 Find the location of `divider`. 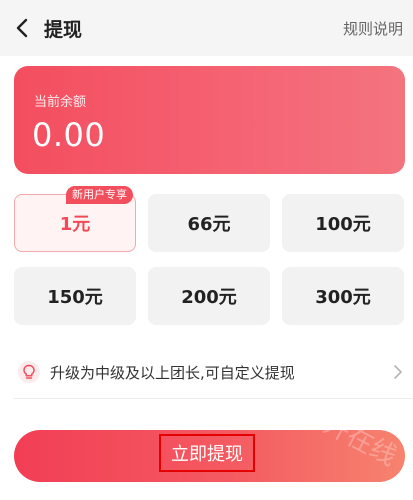

divider is located at coordinates (213, 398).